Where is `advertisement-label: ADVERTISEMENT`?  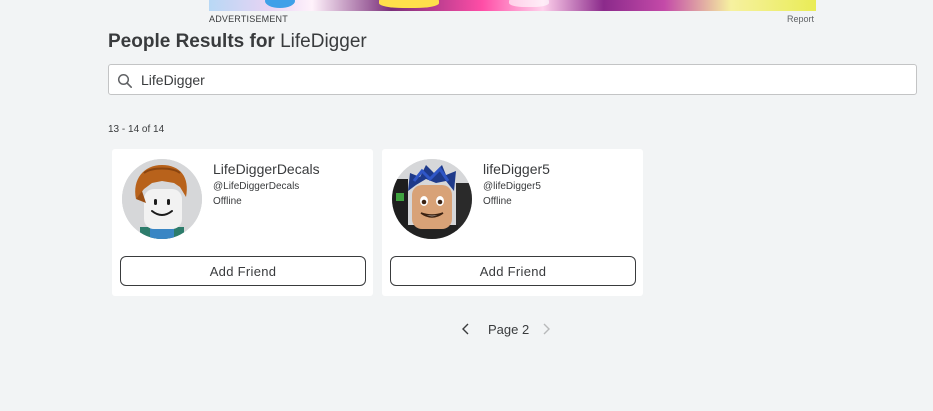
advertisement-label: ADVERTISEMENT is located at coordinates (248, 19).